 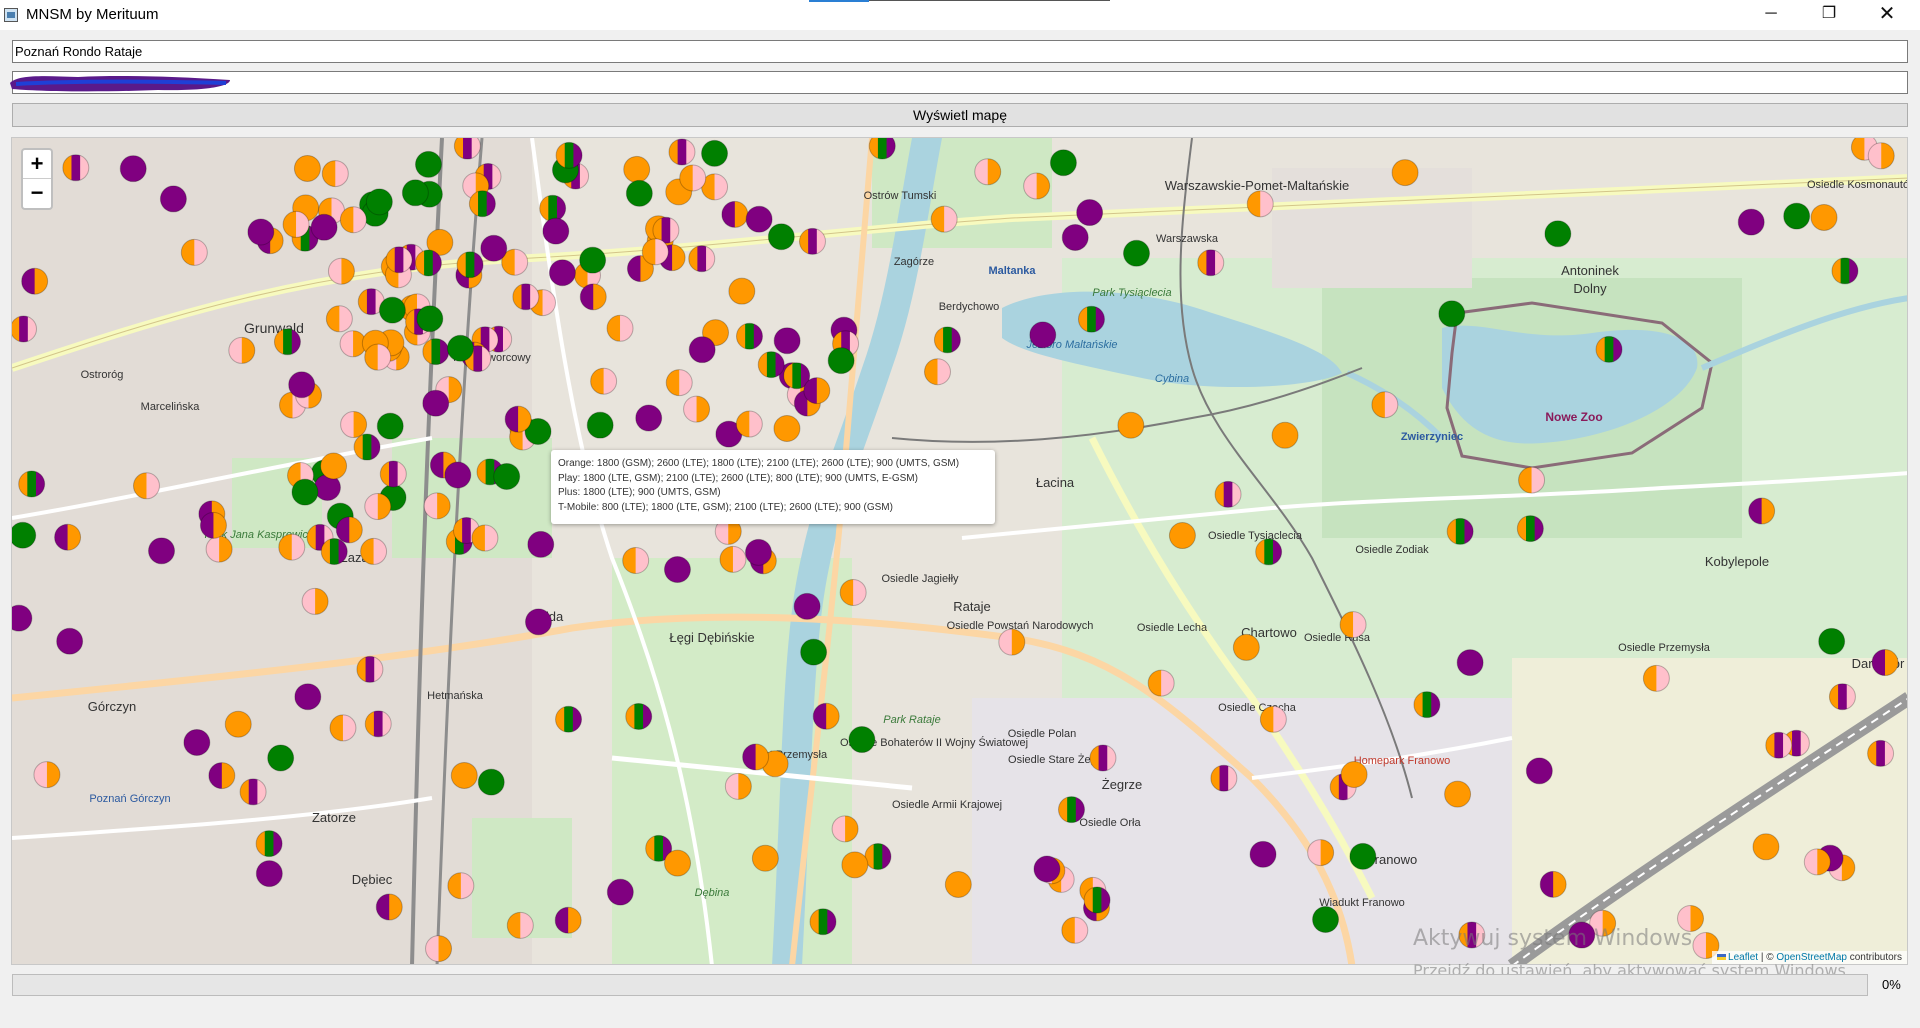 I want to click on address-input, so click(x=960, y=51).